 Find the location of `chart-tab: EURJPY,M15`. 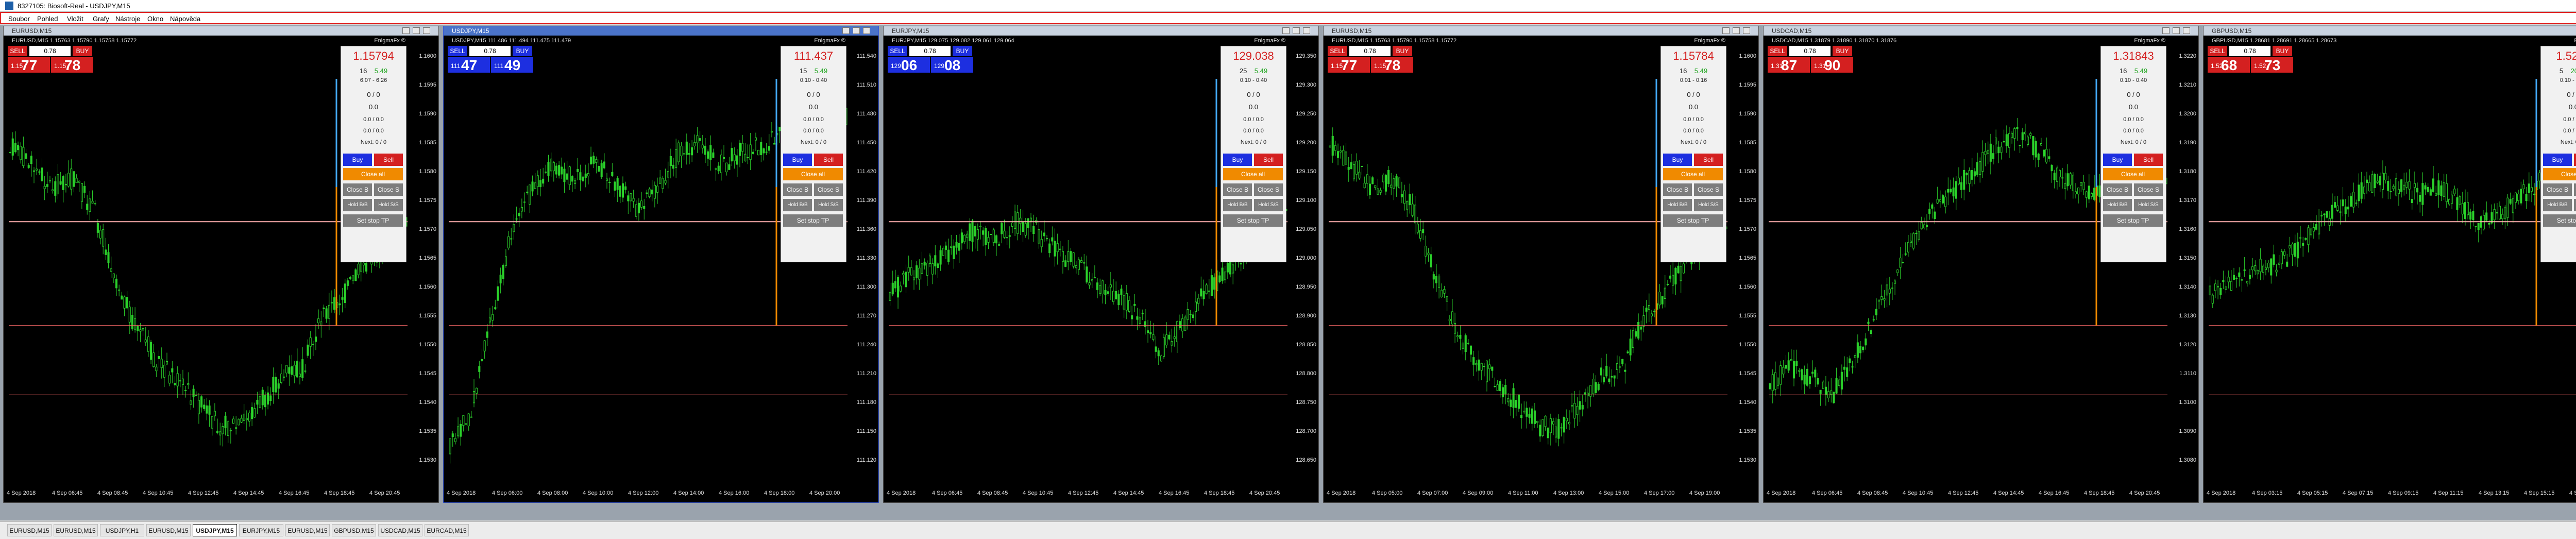

chart-tab: EURJPY,M15 is located at coordinates (261, 530).